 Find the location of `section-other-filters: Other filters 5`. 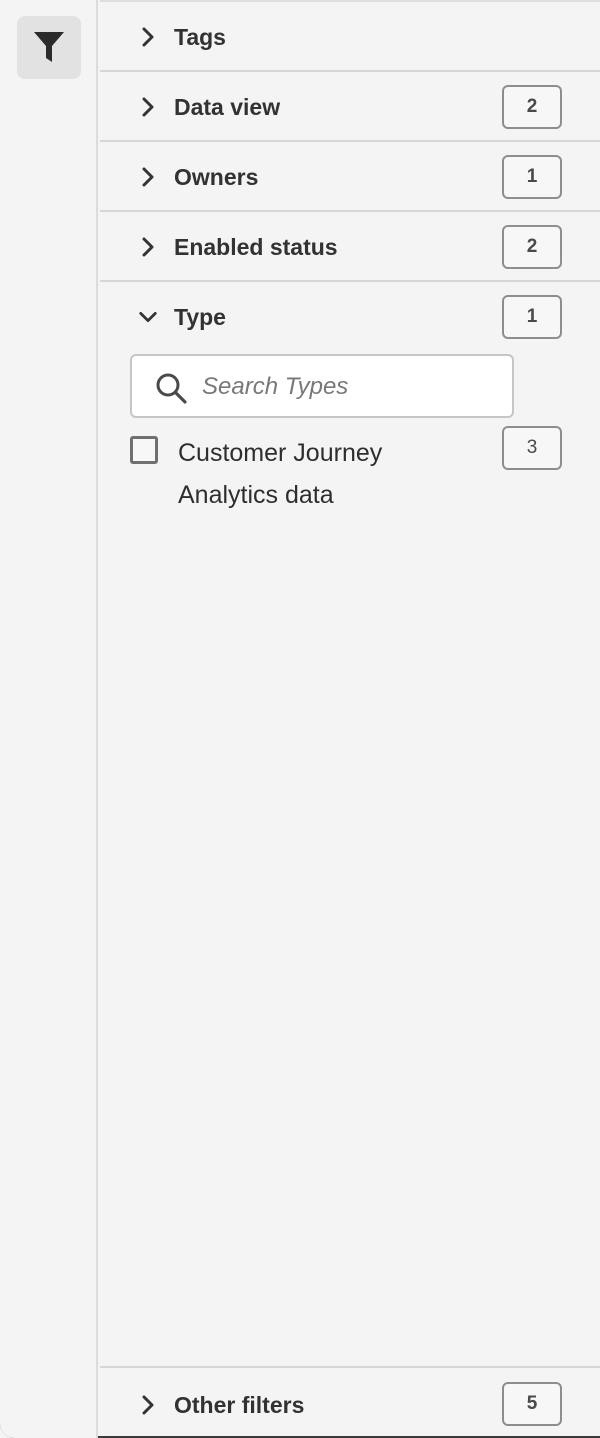

section-other-filters: Other filters 5 is located at coordinates (350, 1402).